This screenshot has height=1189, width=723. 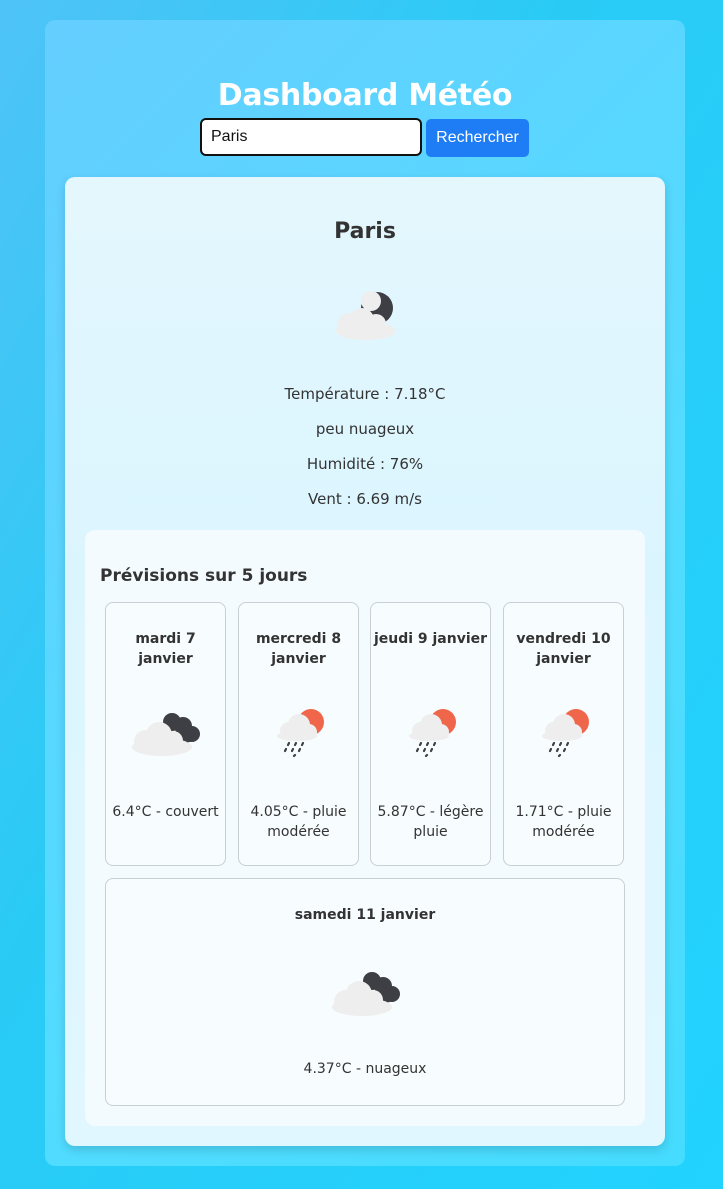 What do you see at coordinates (365, 95) in the screenshot?
I see `page-title: Dashboard Météo` at bounding box center [365, 95].